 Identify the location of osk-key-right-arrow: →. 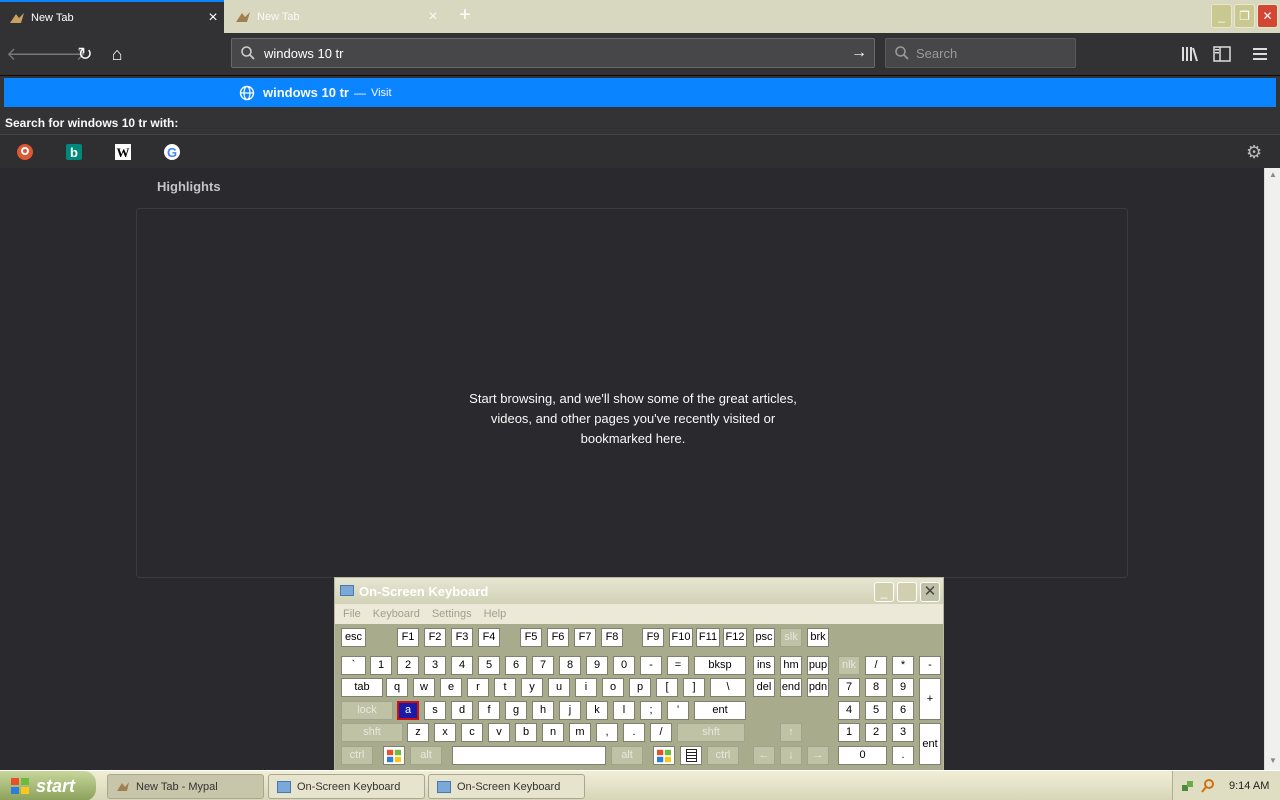
(818, 755).